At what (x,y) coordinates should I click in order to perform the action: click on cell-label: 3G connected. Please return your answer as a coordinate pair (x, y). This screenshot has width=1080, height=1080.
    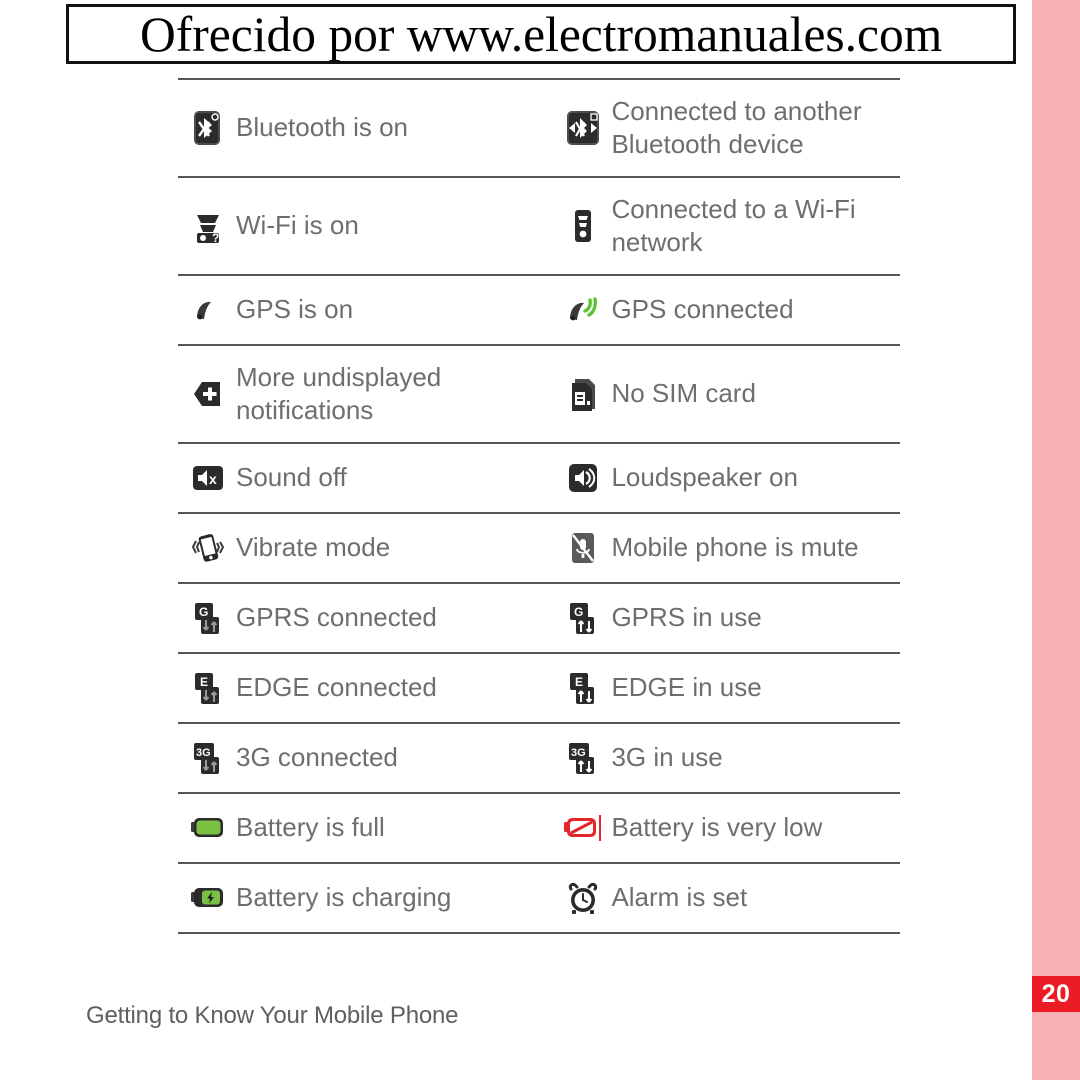
    Looking at the image, I should click on (317, 757).